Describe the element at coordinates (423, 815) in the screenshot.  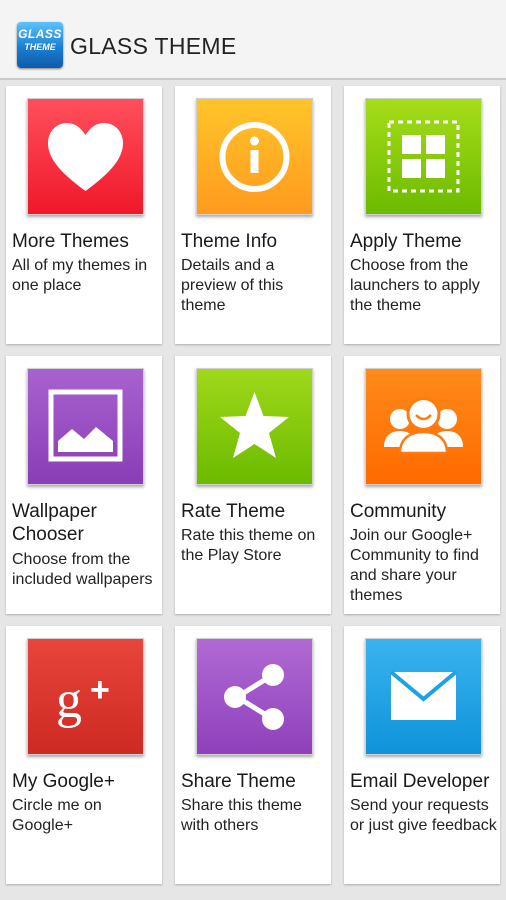
I see `card-description: Send your requests or just give feedback` at that location.